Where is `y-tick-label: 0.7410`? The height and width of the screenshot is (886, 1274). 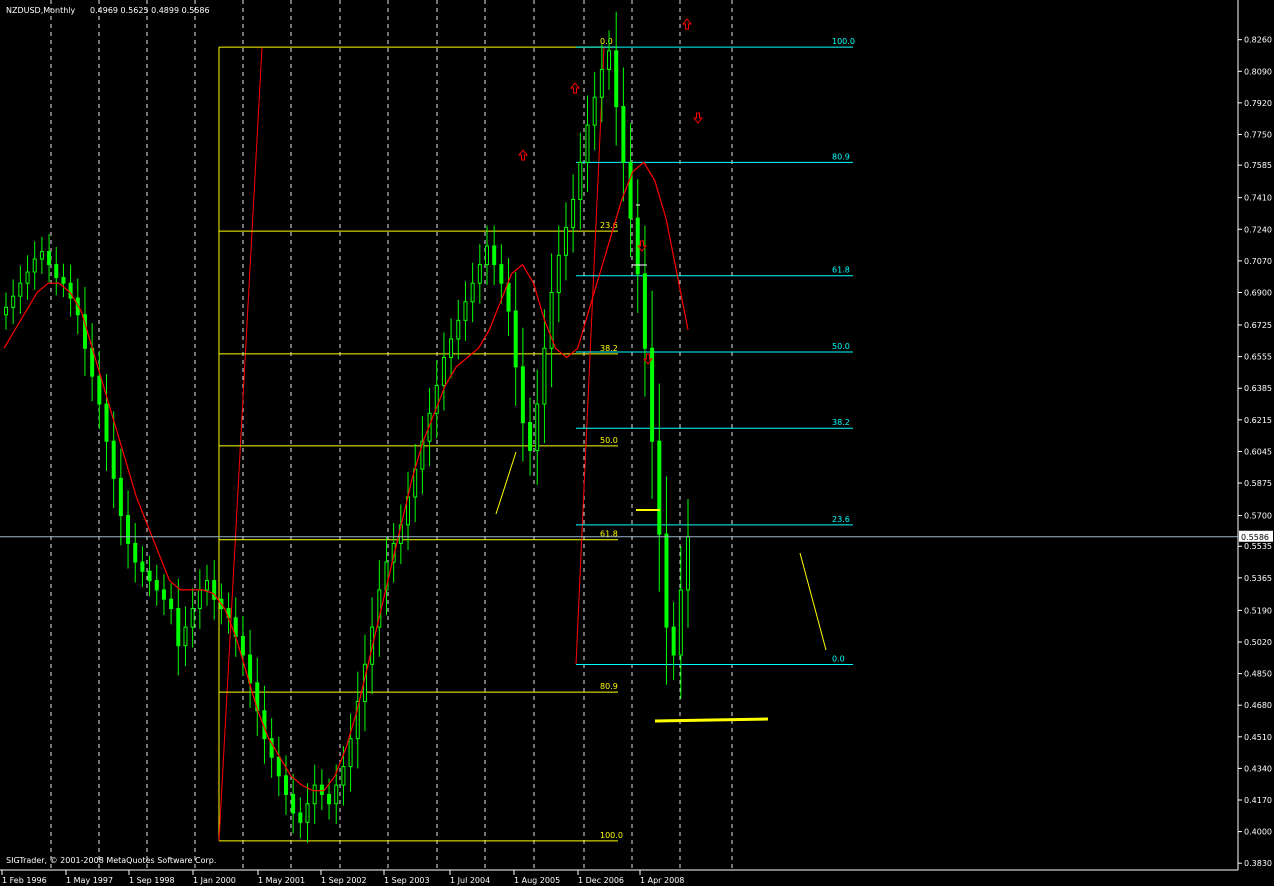
y-tick-label: 0.7410 is located at coordinates (1258, 198).